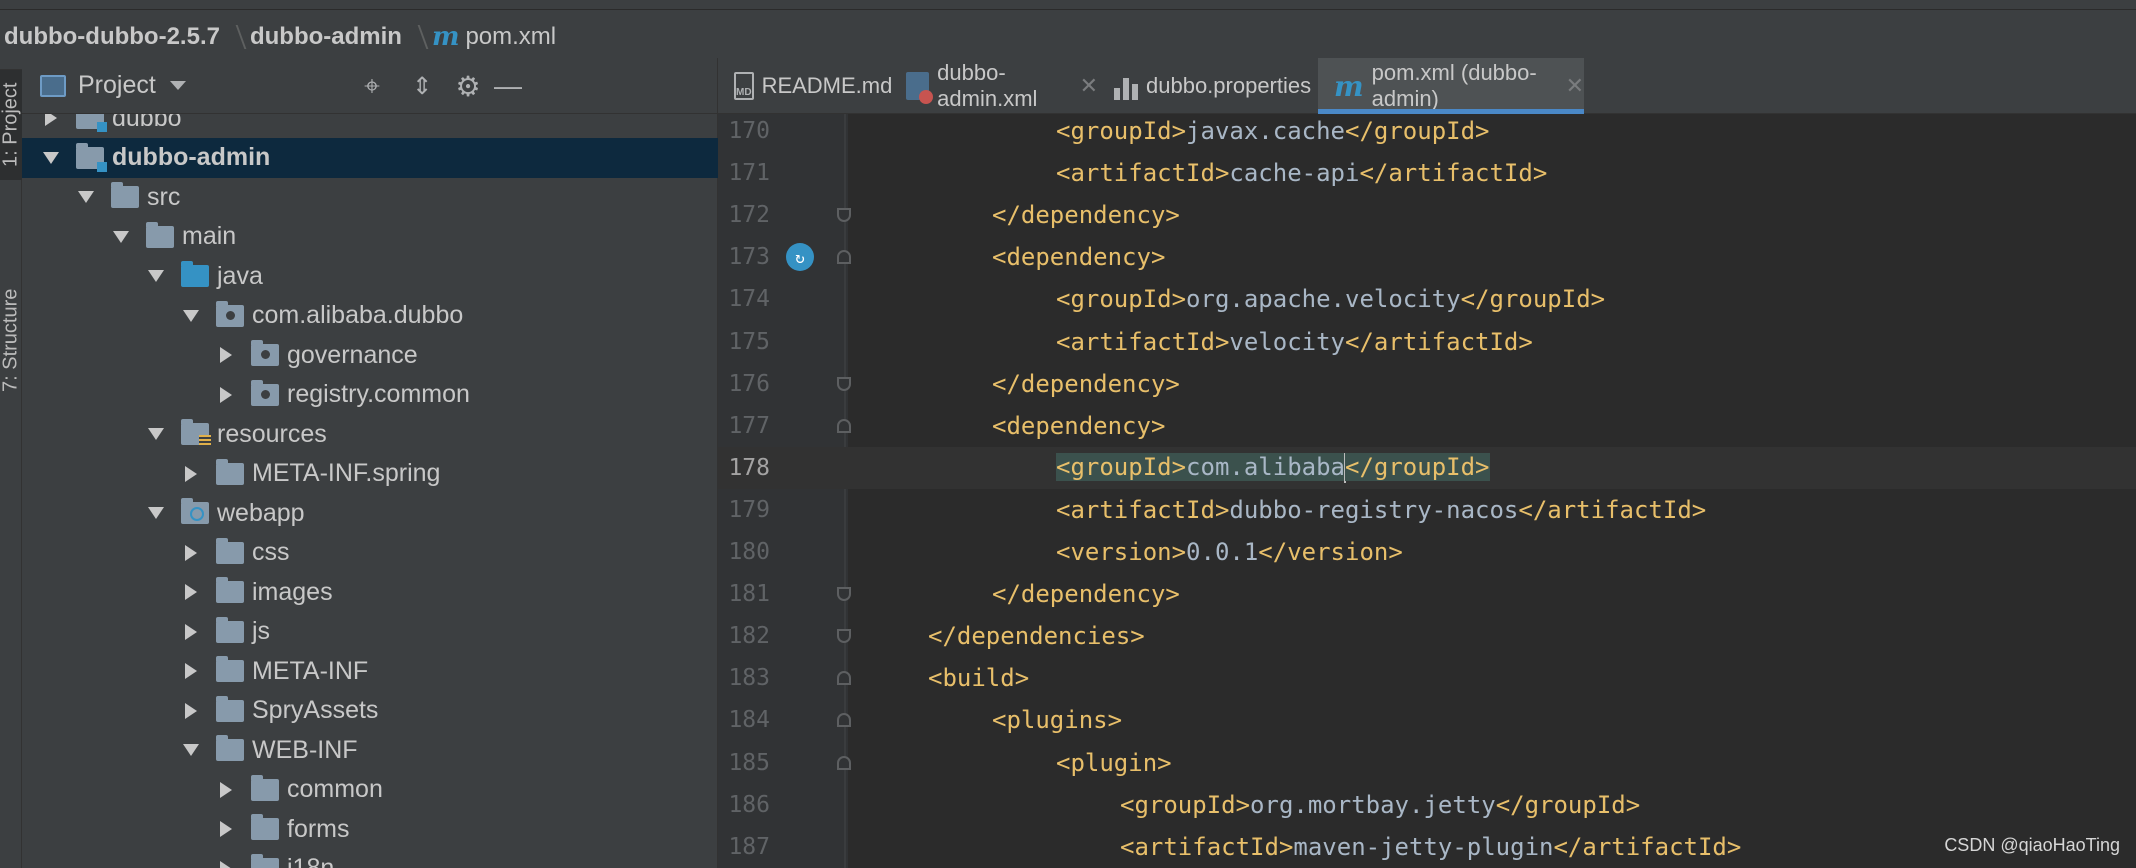 This screenshot has width=2136, height=868. What do you see at coordinates (370, 553) in the screenshot?
I see `tree-item: css` at bounding box center [370, 553].